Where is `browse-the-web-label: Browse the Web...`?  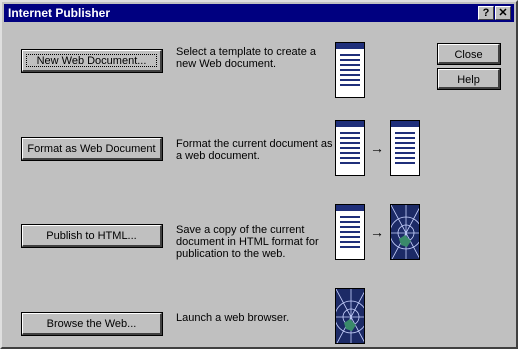
browse-the-web-label: Browse the Web... is located at coordinates (91, 324).